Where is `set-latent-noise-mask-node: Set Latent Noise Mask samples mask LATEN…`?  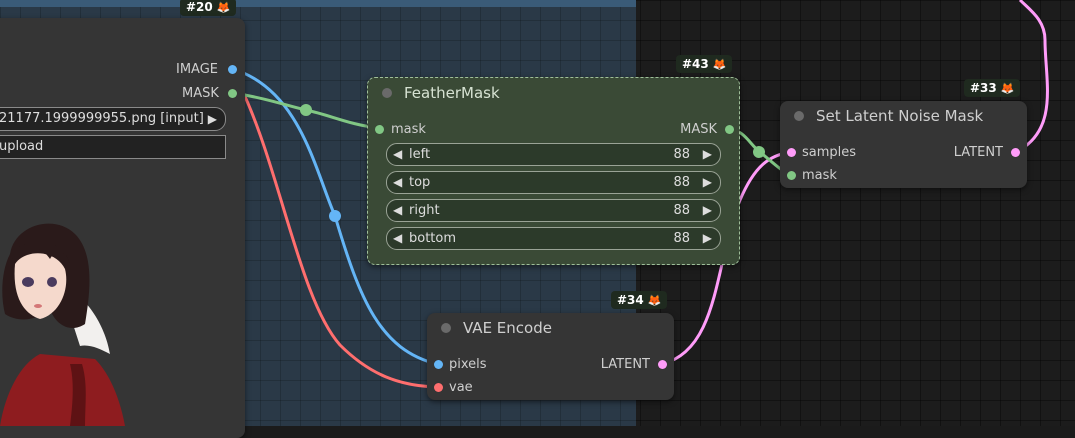 set-latent-noise-mask-node: Set Latent Noise Mask samples mask LATEN… is located at coordinates (903, 144).